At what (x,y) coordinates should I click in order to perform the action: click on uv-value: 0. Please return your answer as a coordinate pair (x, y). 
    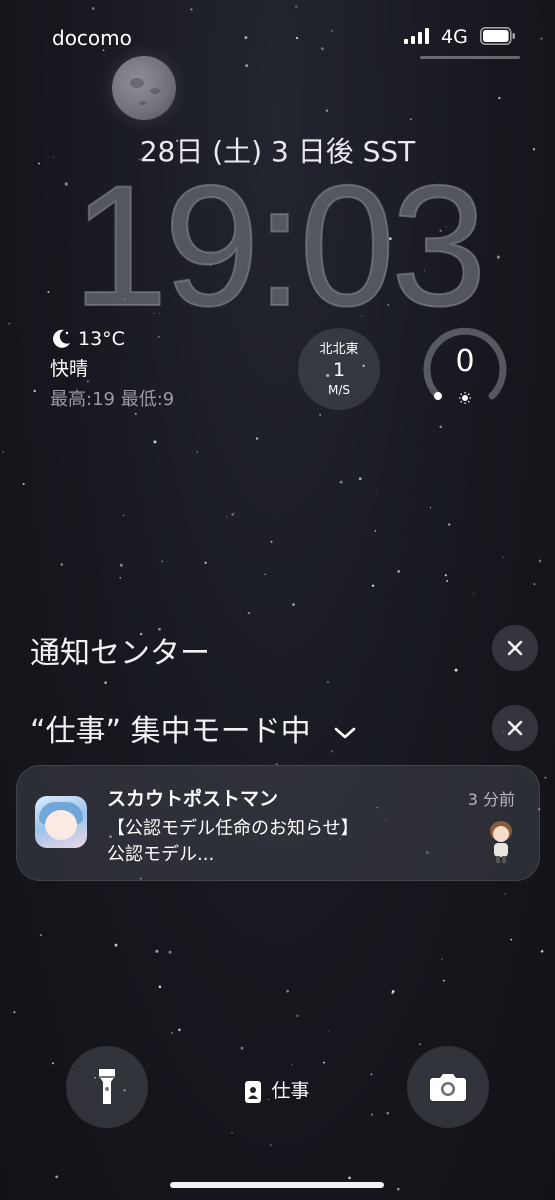
    Looking at the image, I should click on (465, 361).